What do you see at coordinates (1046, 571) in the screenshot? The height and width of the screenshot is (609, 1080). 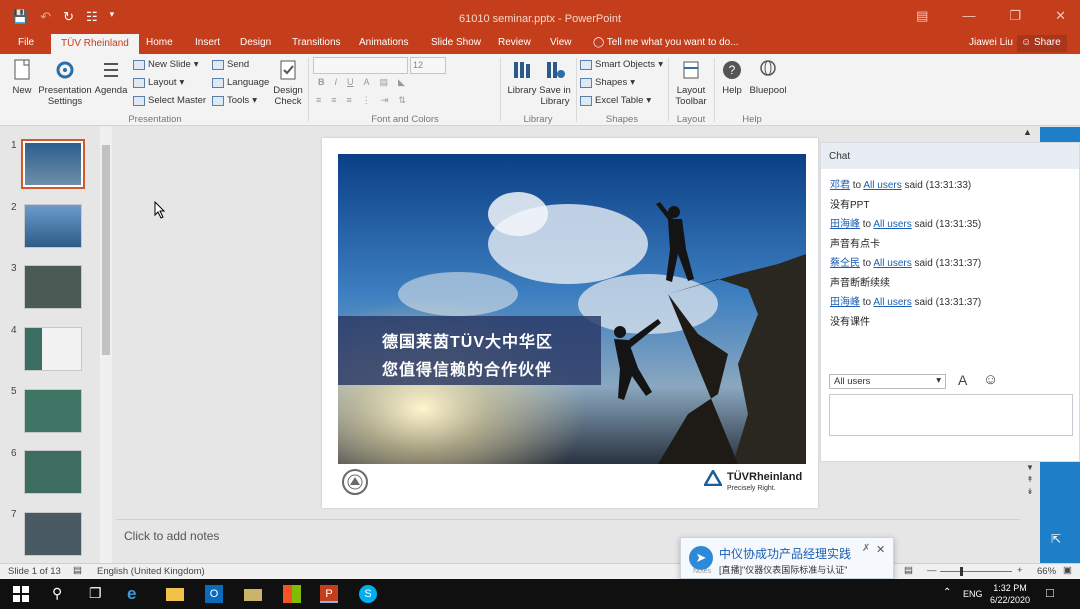 I see `zoom-level: 66%` at bounding box center [1046, 571].